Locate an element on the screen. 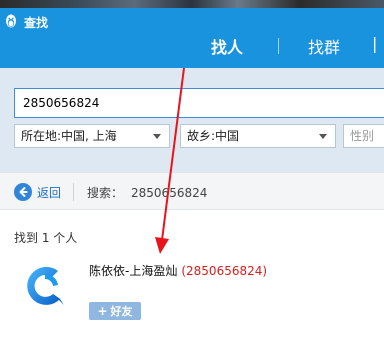  location-select: 所在地:中国, 上海 is located at coordinates (92, 136).